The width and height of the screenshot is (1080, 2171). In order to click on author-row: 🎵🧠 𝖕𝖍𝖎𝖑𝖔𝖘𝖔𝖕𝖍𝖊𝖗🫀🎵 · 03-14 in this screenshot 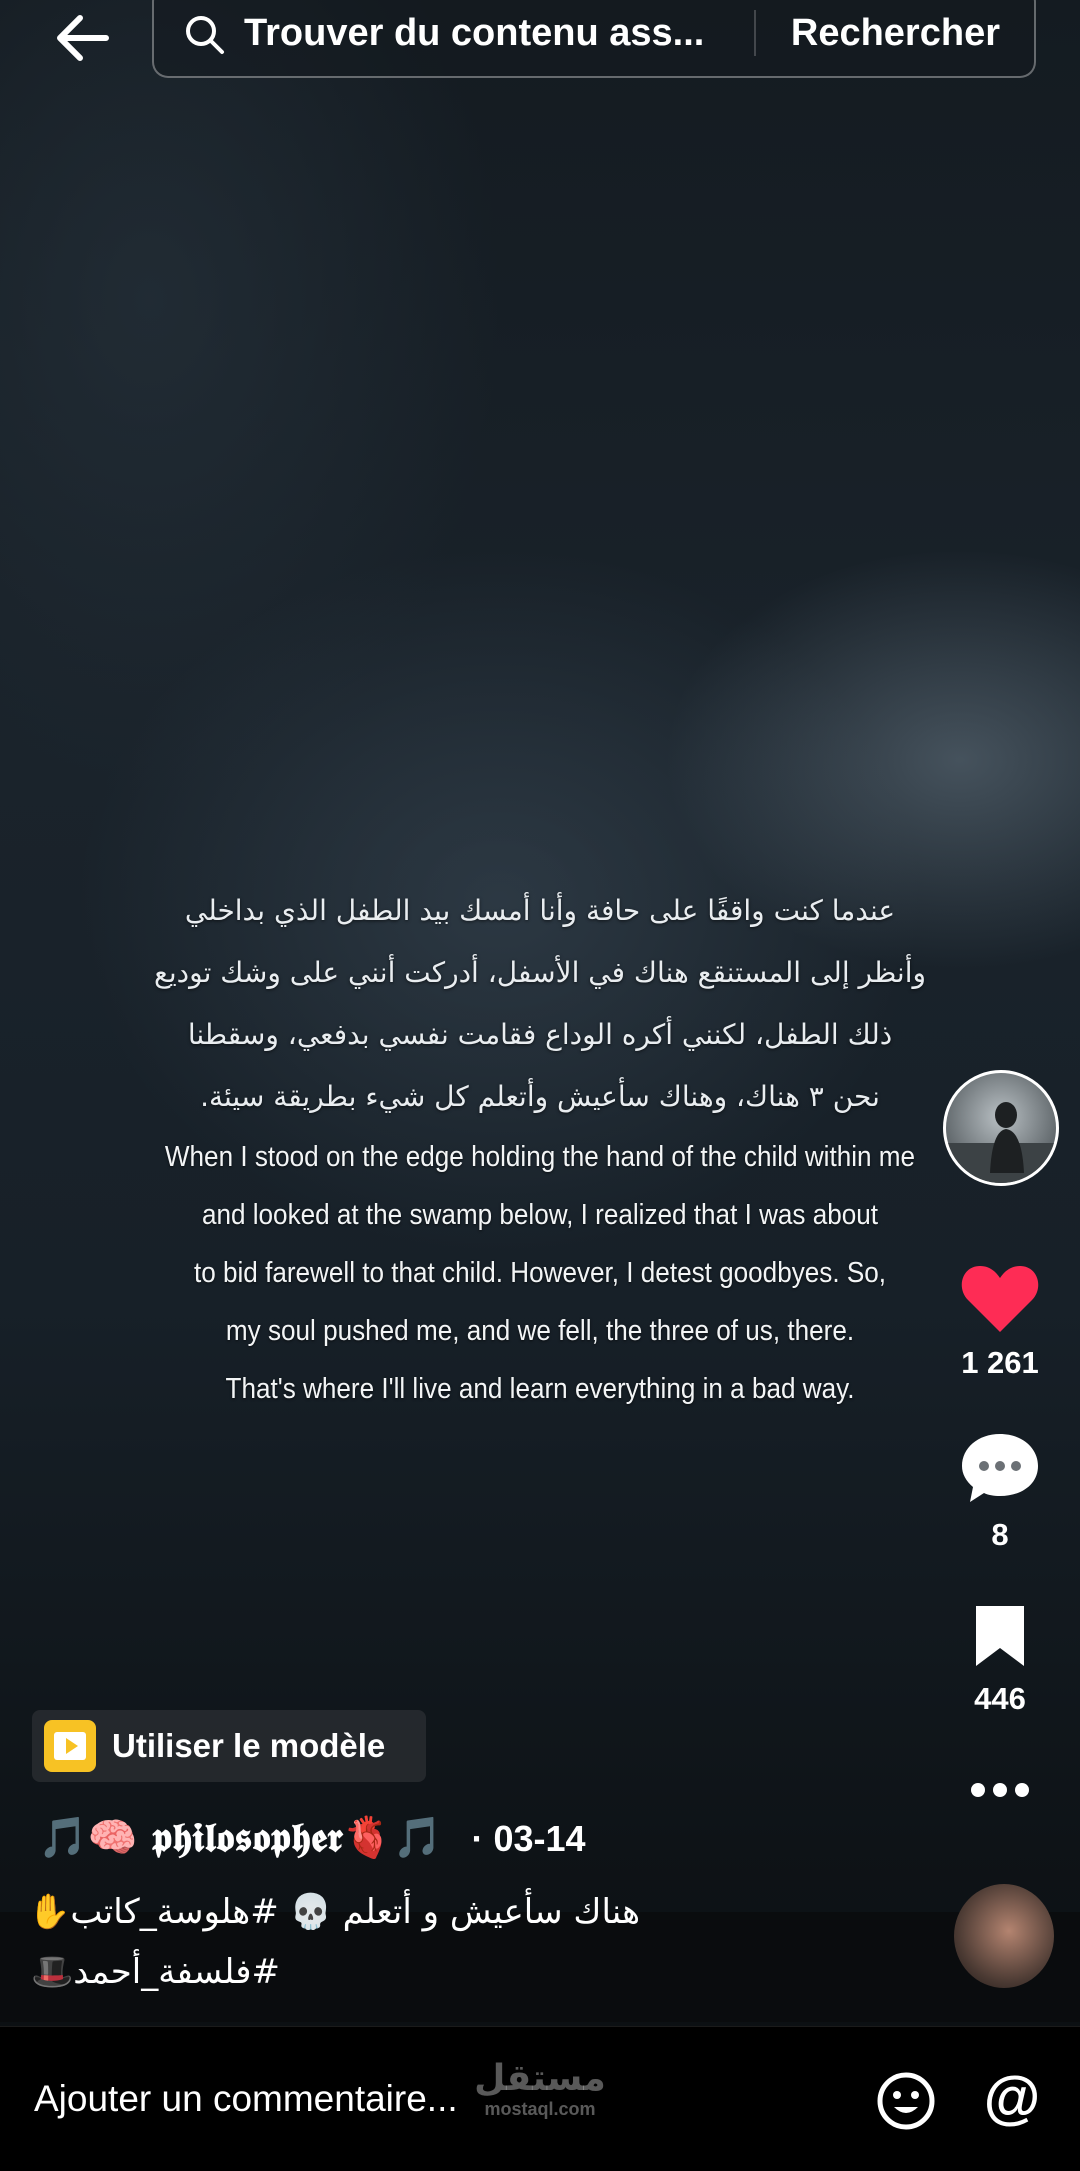, I will do `click(312, 1838)`.